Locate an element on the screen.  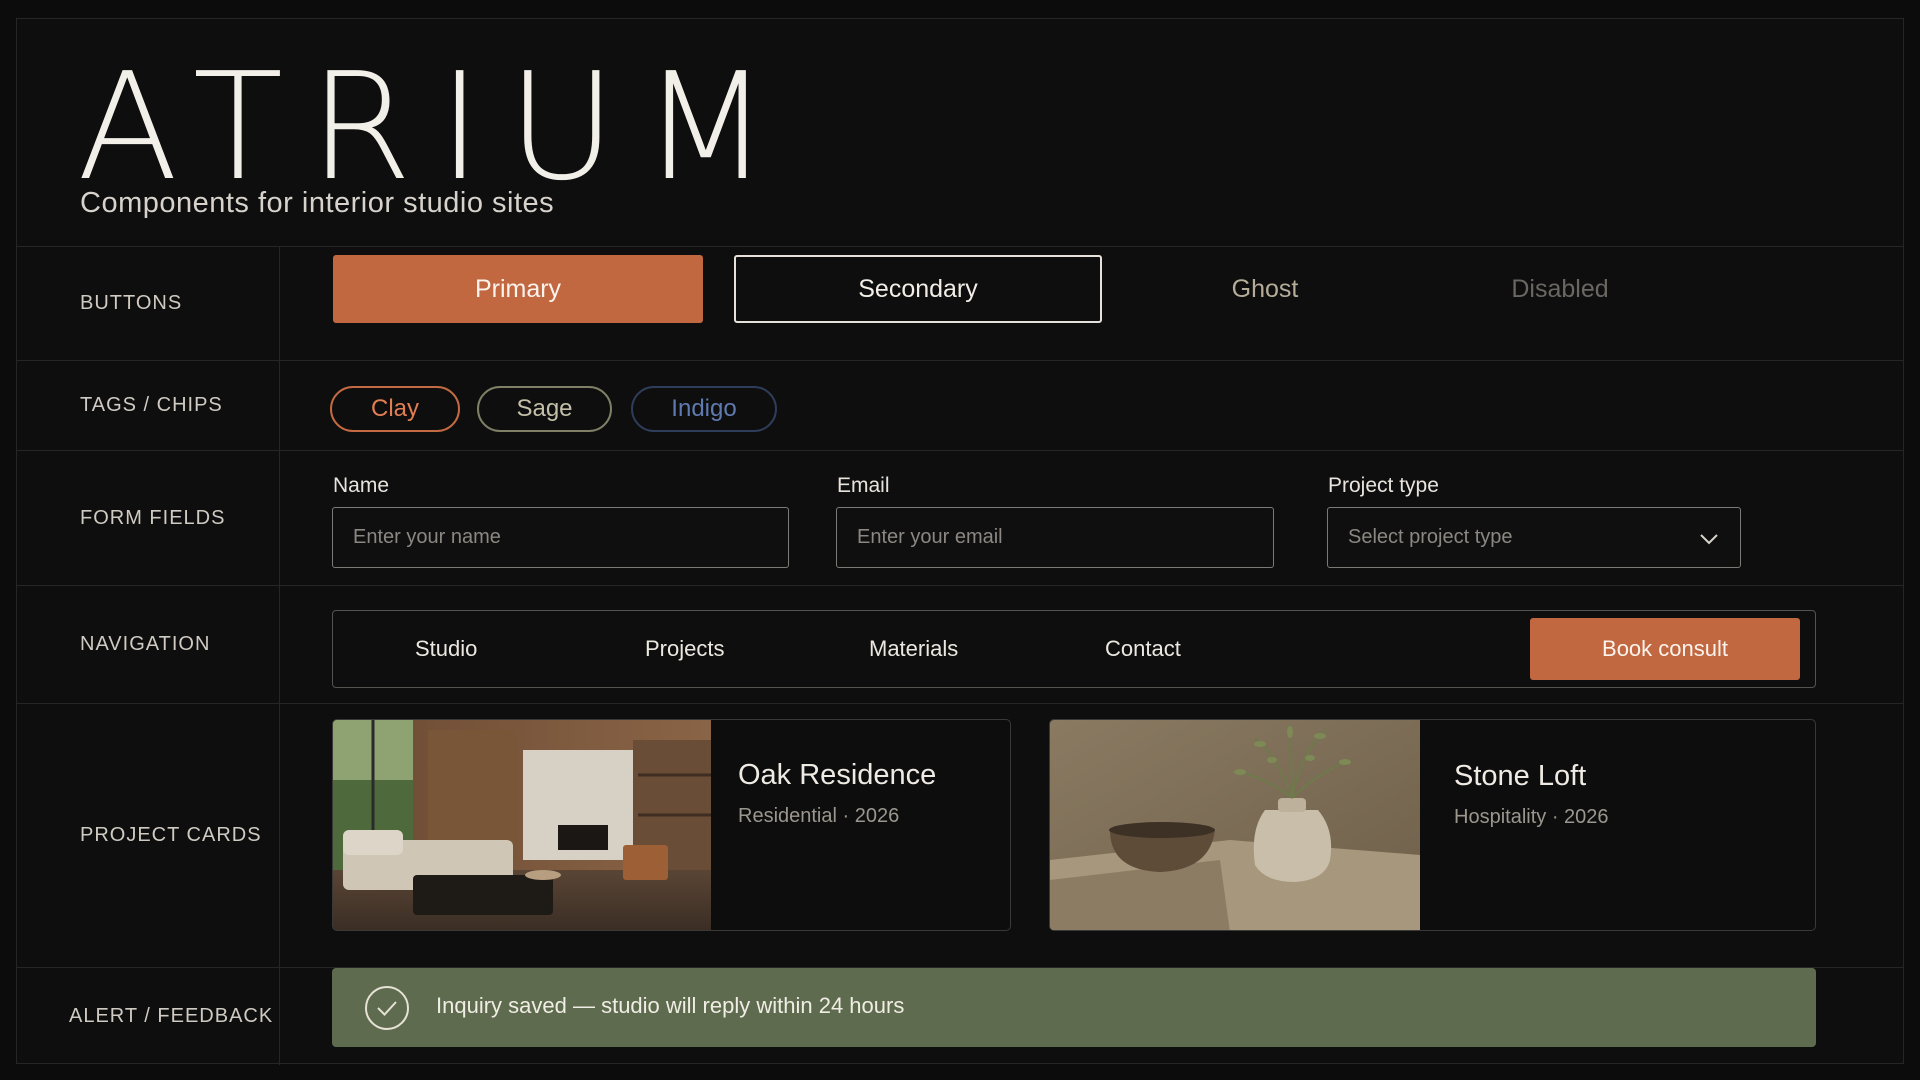
brand-wordmark: ATRIUM is located at coordinates (436, 127).